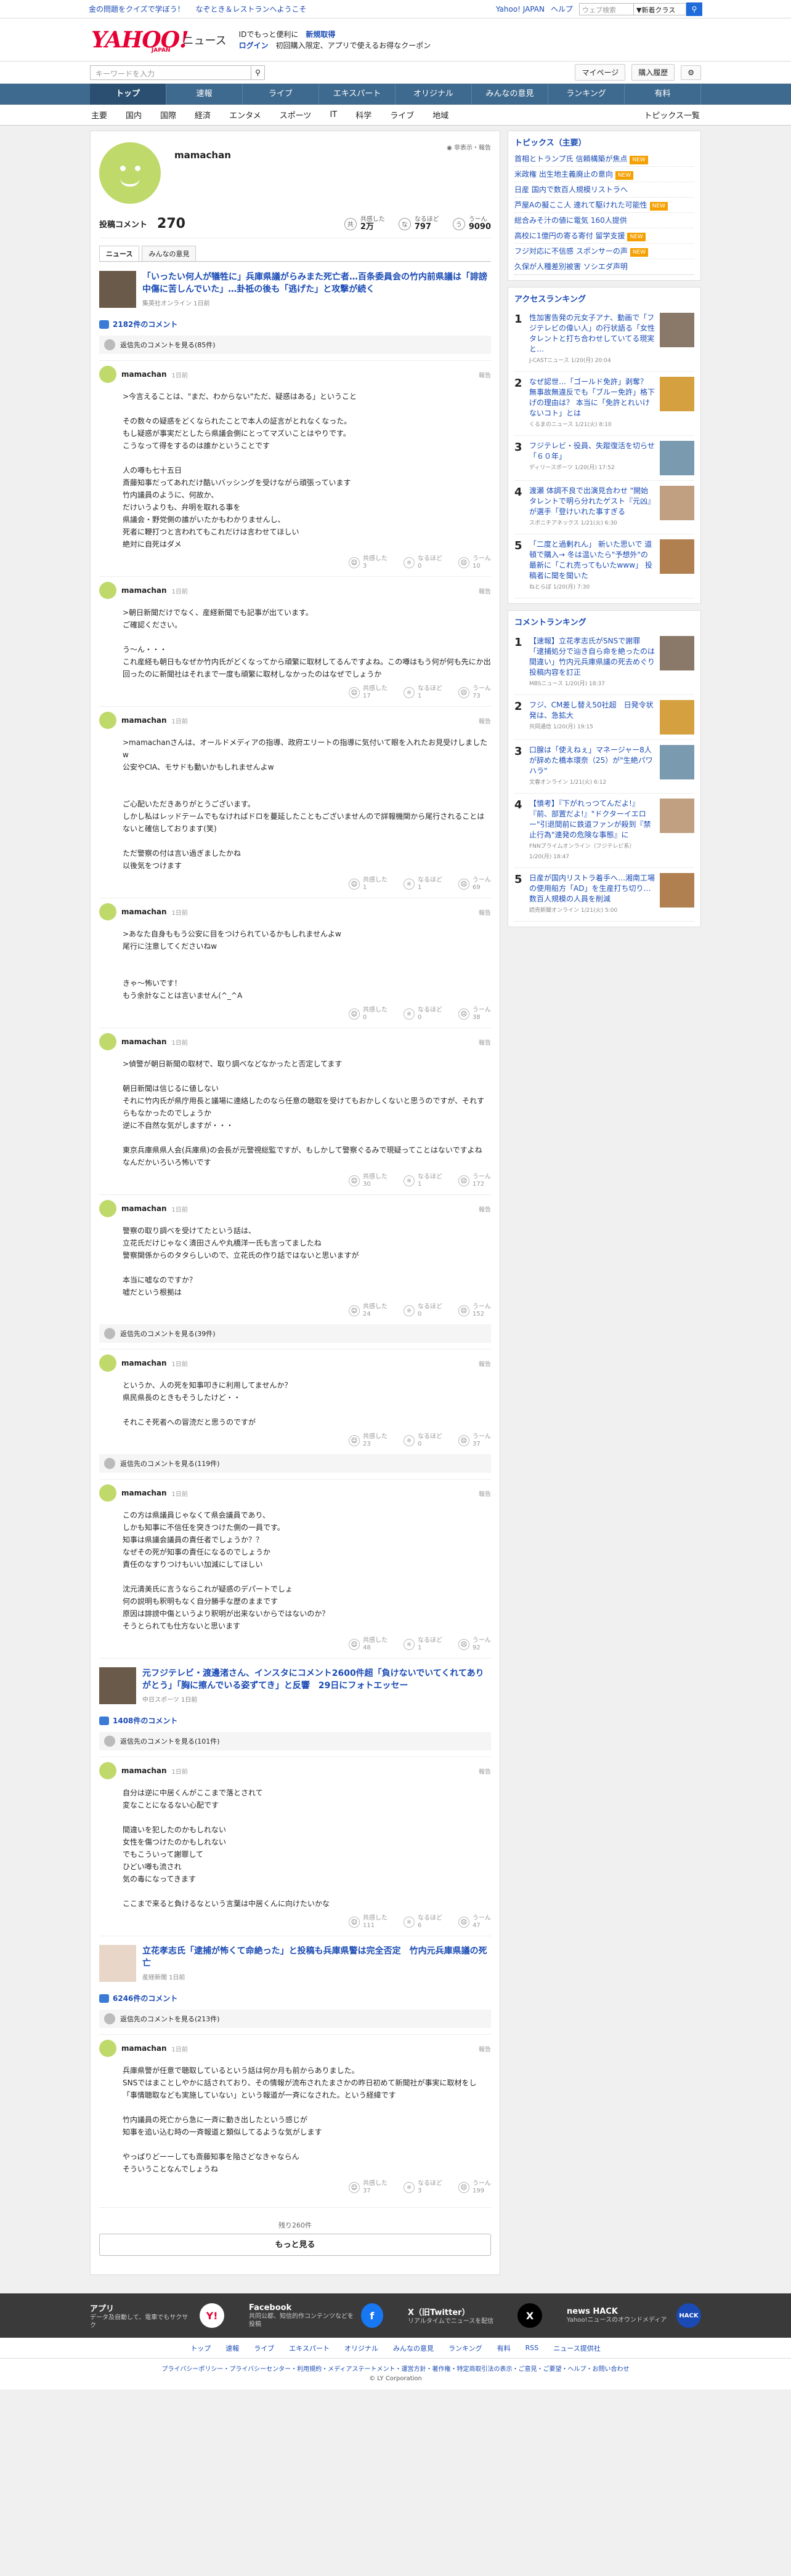 This screenshot has height=2576, width=791. Describe the element at coordinates (474, 1014) in the screenshot. I see `reaction-button: ☹ うーん 38` at that location.